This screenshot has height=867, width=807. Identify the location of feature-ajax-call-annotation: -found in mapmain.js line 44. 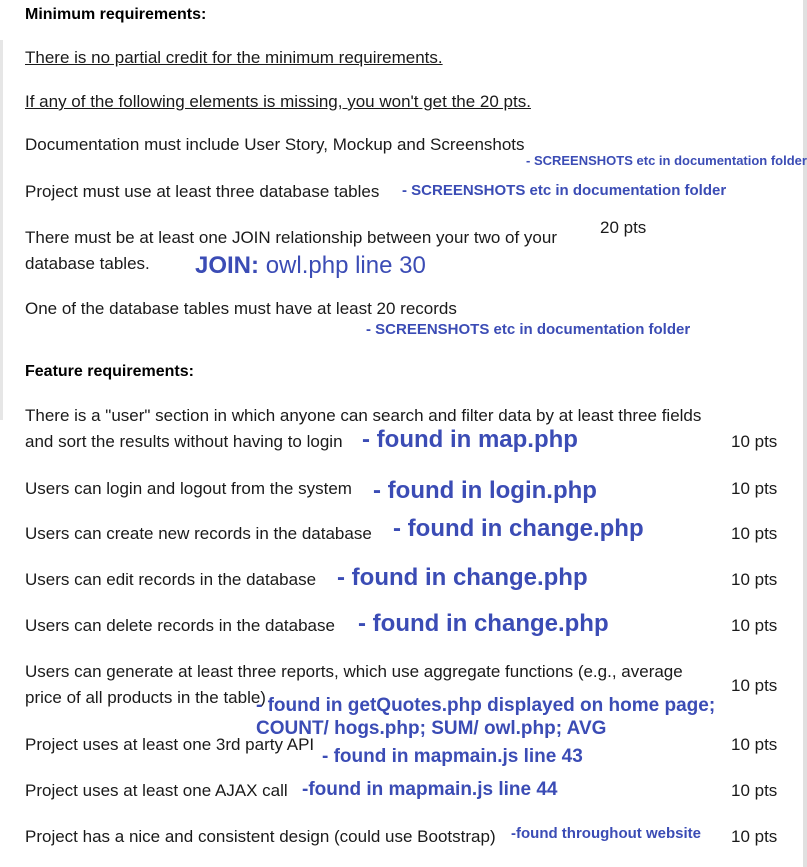
(430, 789).